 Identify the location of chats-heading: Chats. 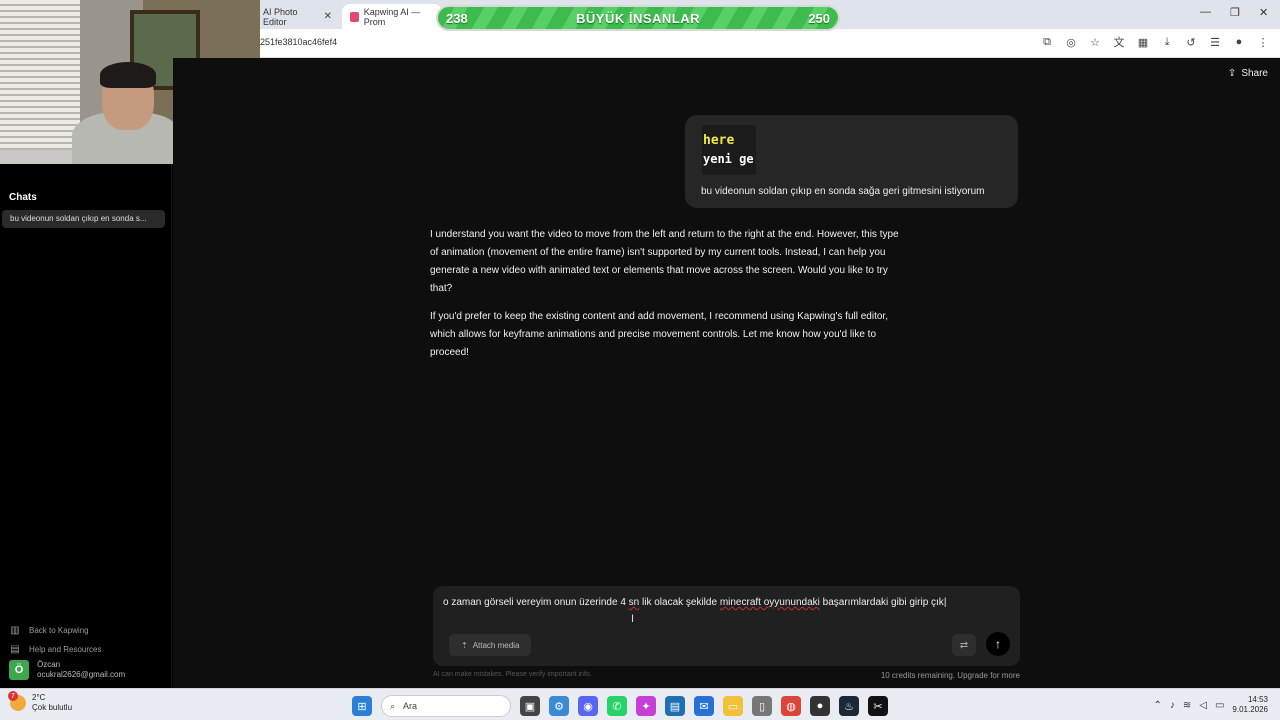
(23, 197).